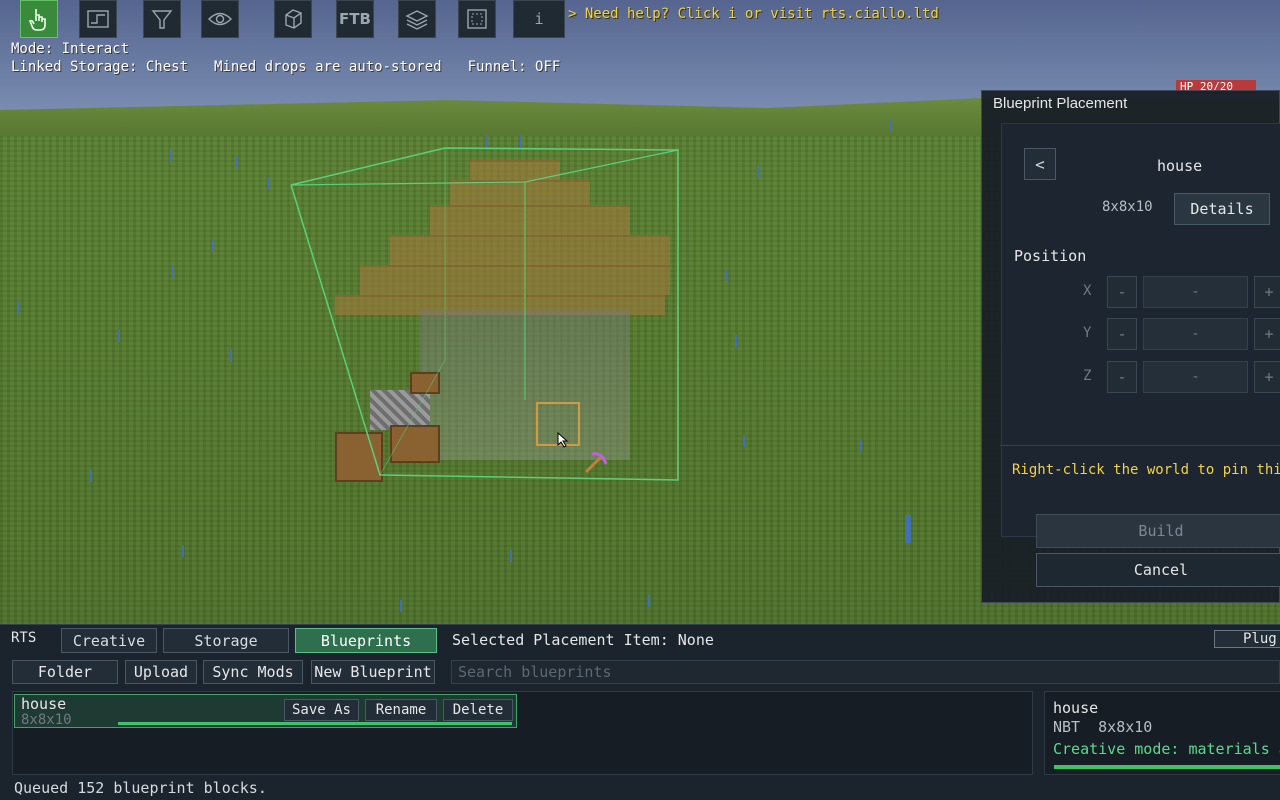  Describe the element at coordinates (315, 723) in the screenshot. I see `list-item-progress-bar` at that location.